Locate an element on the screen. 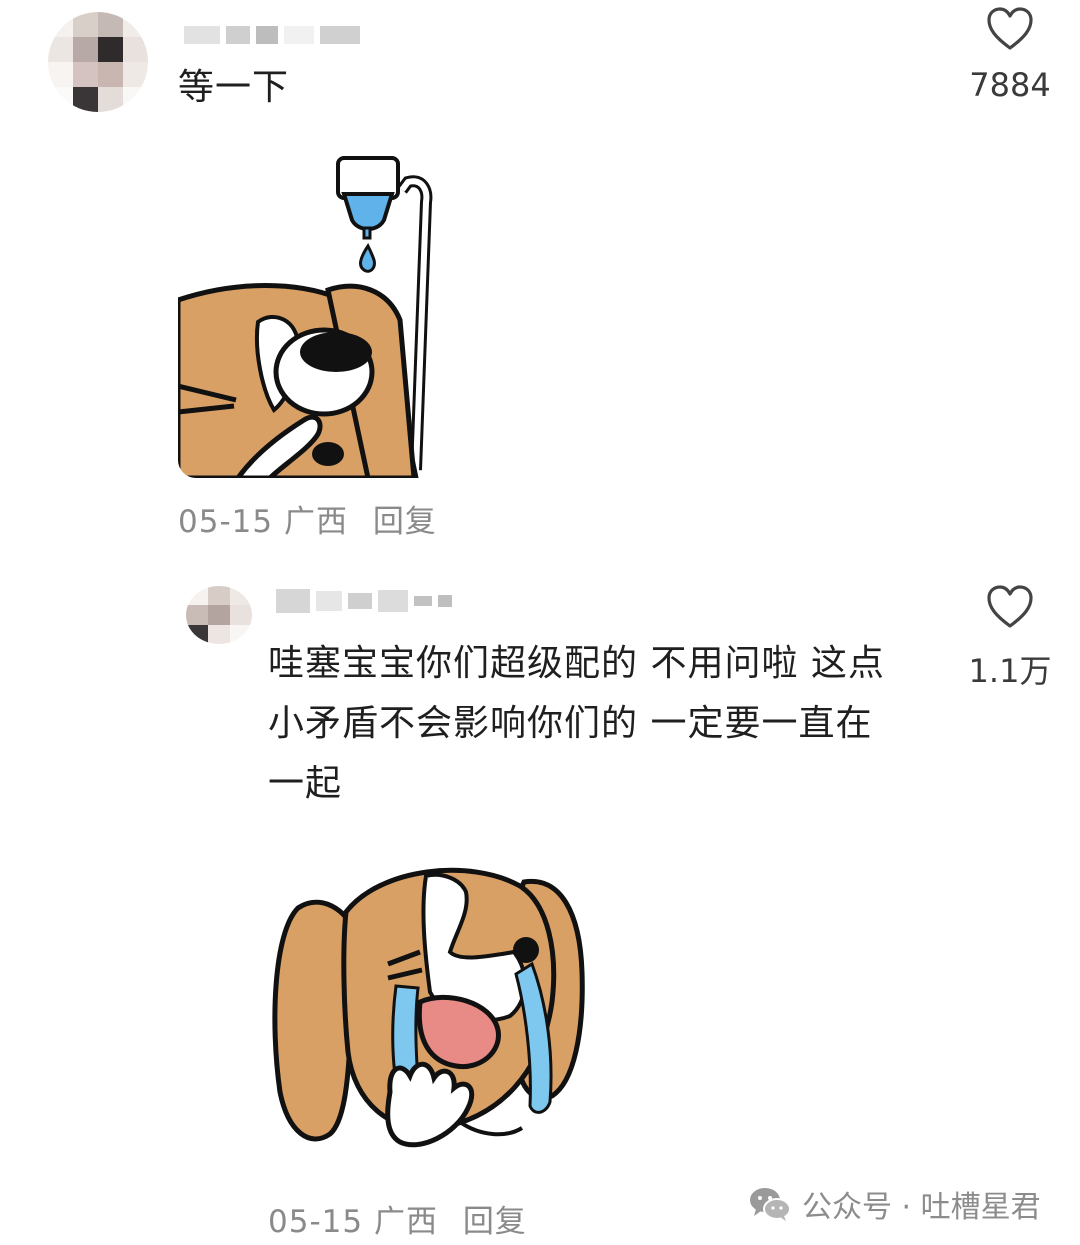 The height and width of the screenshot is (1245, 1080). wechat-icon is located at coordinates (770, 1204).